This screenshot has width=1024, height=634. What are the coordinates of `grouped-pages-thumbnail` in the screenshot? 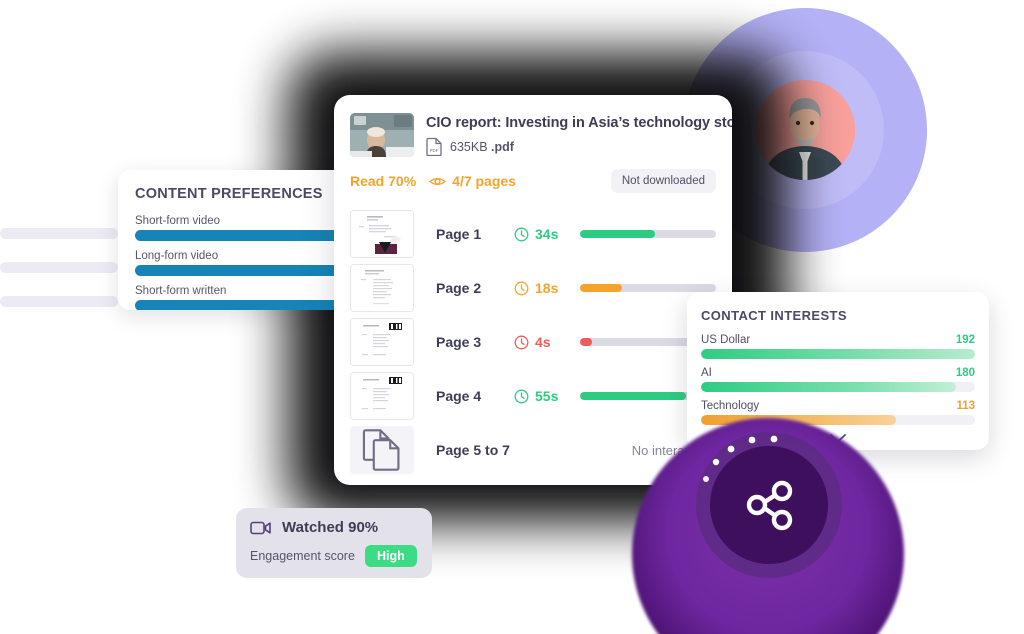 It's located at (382, 450).